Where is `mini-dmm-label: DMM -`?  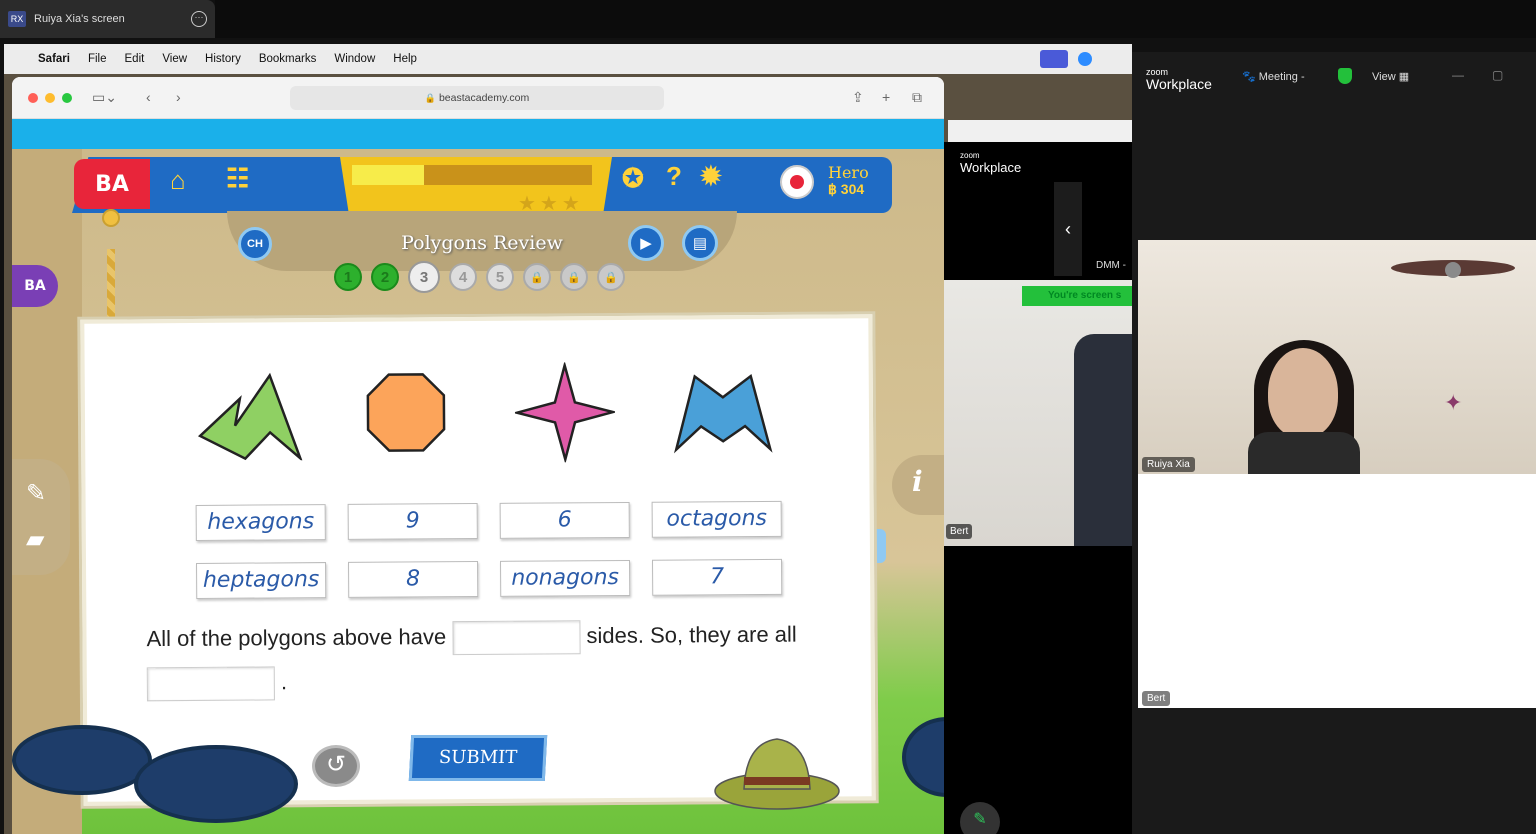 mini-dmm-label: DMM - is located at coordinates (1111, 265).